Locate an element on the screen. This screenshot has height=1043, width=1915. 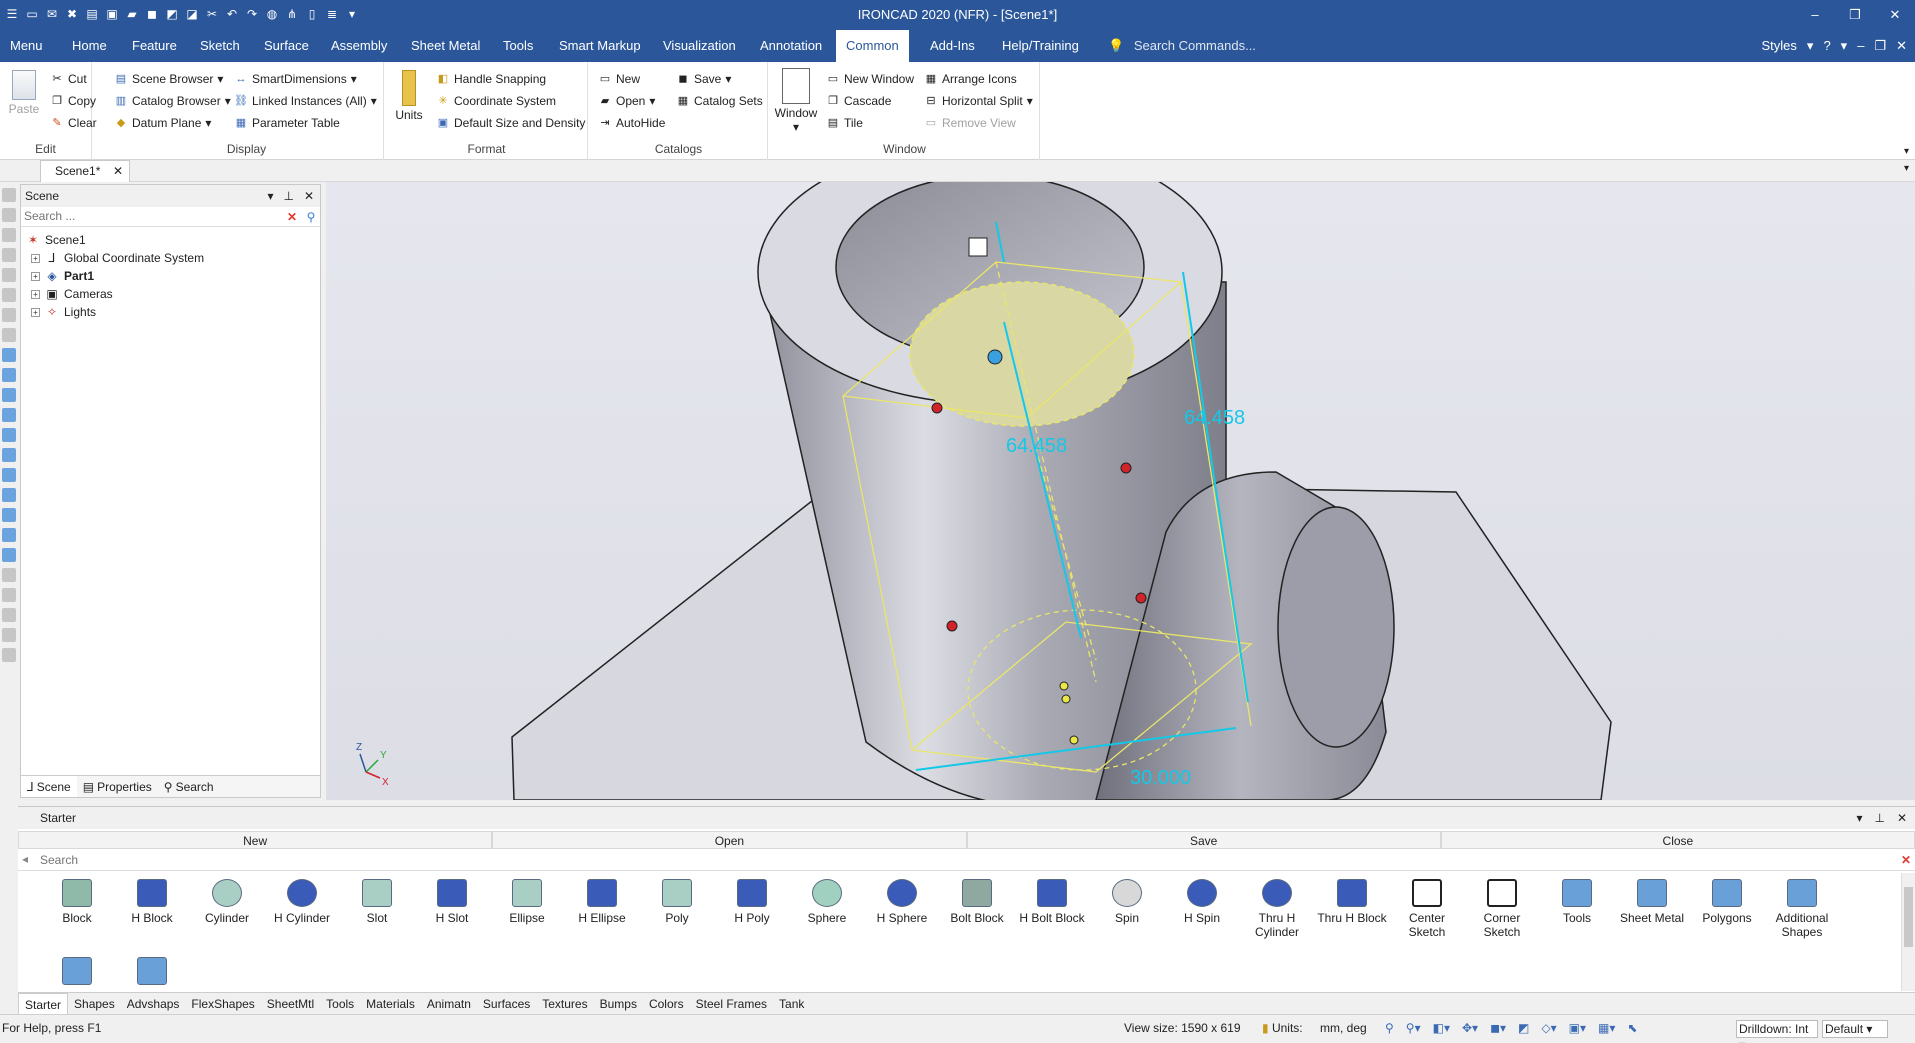
selection-filter-icon: ▦▾ is located at coordinates (1606, 1028).